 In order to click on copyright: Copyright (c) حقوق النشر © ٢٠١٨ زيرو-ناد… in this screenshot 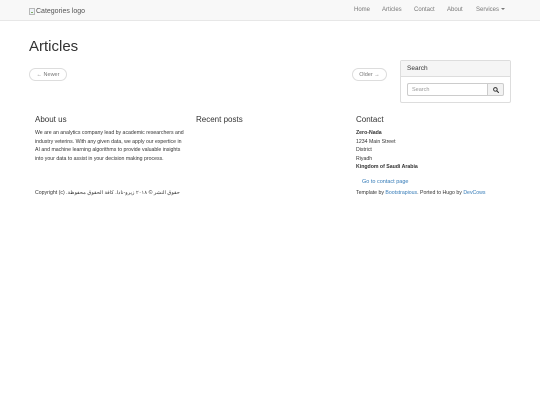, I will do `click(107, 193)`.